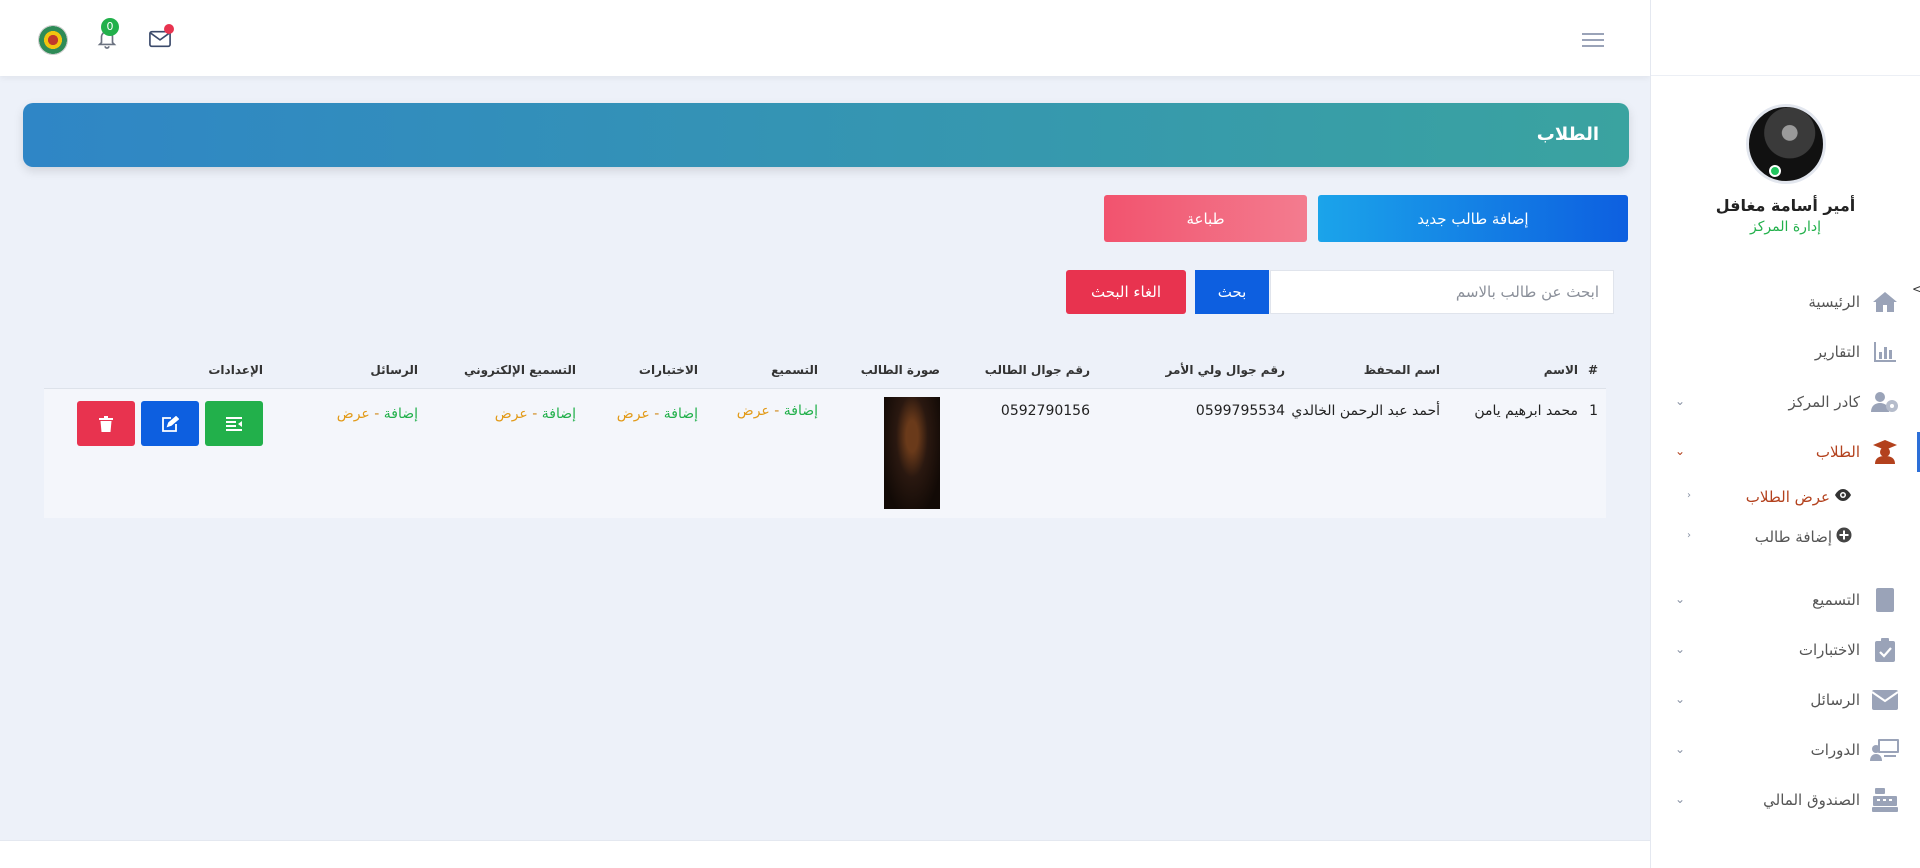  Describe the element at coordinates (753, 411) in the screenshot. I see `recitation-view-link: عرض` at that location.